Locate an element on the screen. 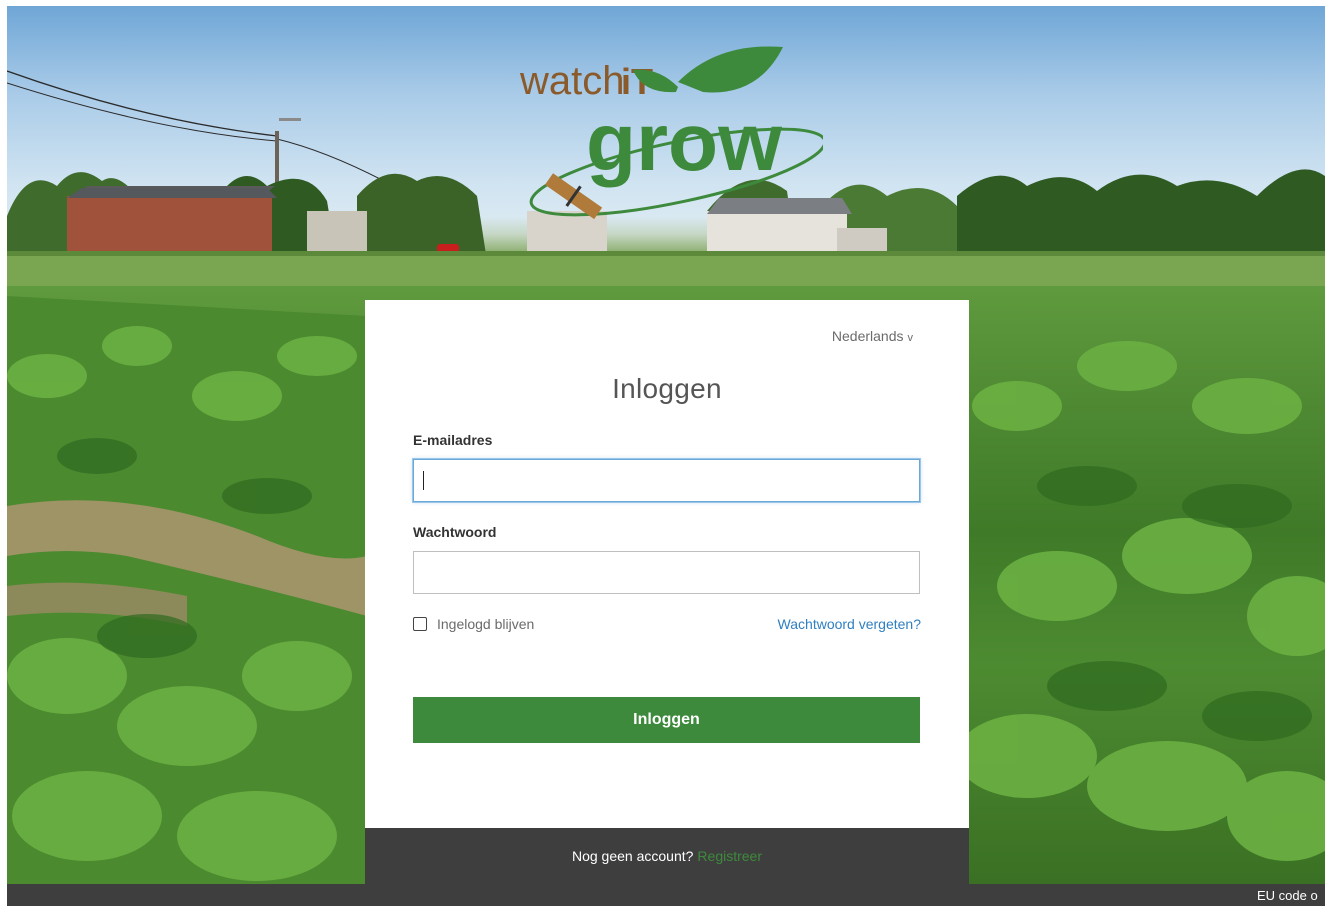 The height and width of the screenshot is (906, 1325). leaf-icon is located at coordinates (730, 69).